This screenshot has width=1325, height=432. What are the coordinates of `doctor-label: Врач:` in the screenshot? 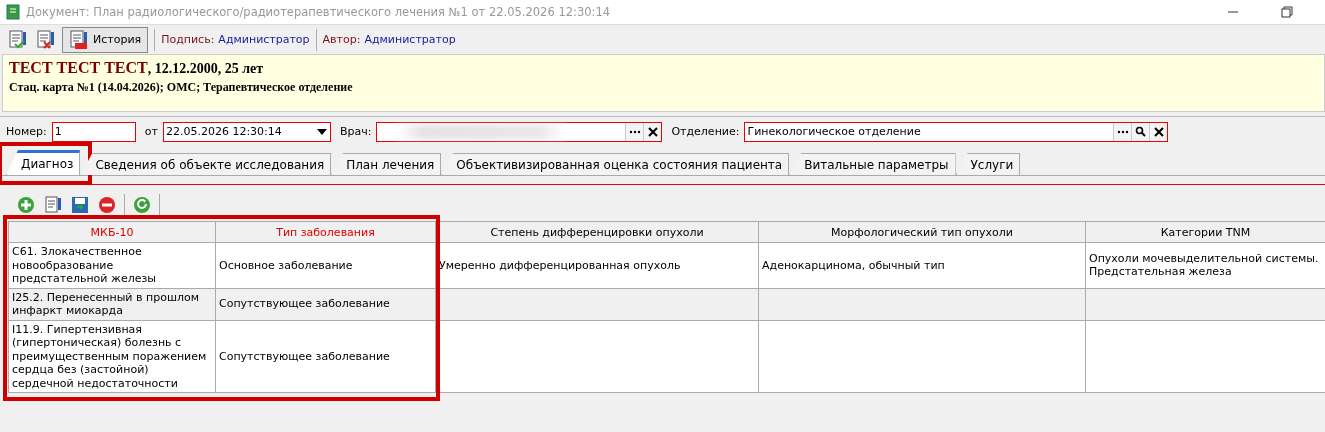 It's located at (355, 131).